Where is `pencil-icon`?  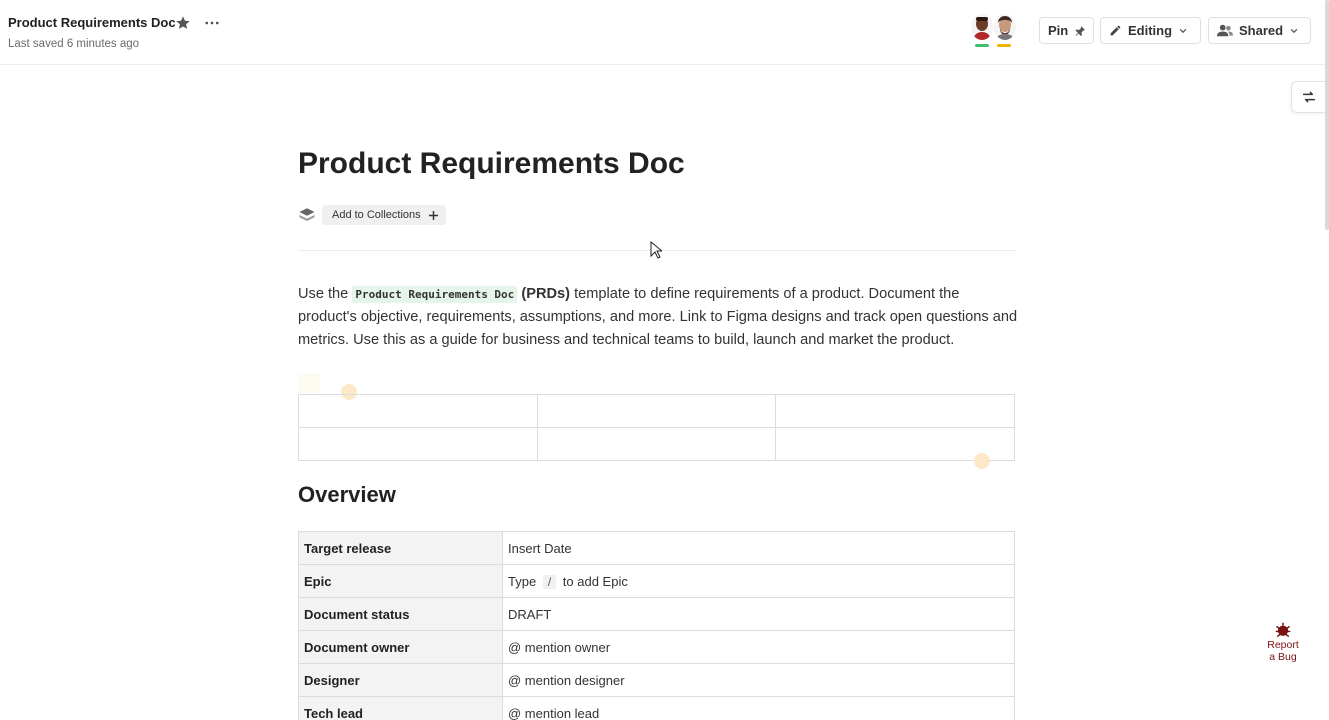 pencil-icon is located at coordinates (1115, 30).